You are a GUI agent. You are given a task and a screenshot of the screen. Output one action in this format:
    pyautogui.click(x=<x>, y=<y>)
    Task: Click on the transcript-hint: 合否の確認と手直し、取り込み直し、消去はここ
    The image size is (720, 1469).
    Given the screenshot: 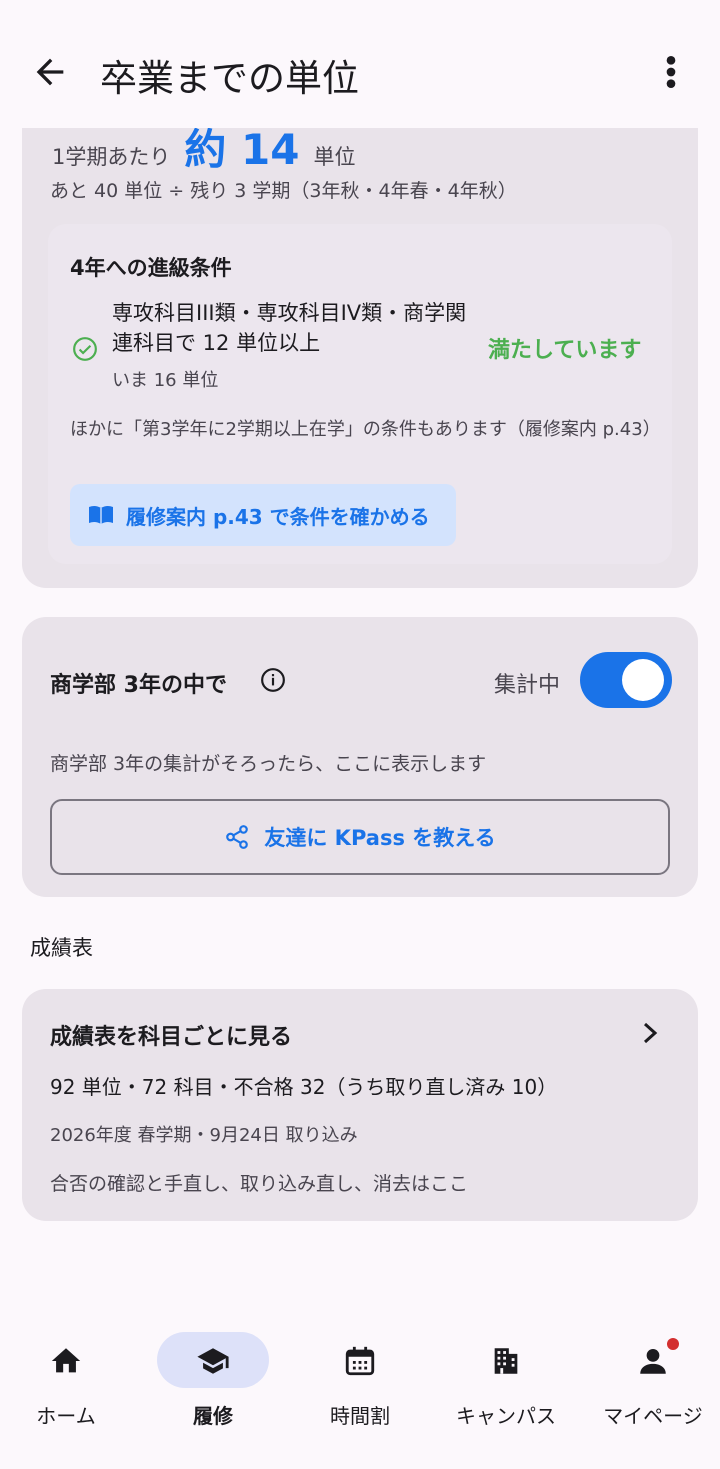 What is the action you would take?
    pyautogui.click(x=259, y=1184)
    